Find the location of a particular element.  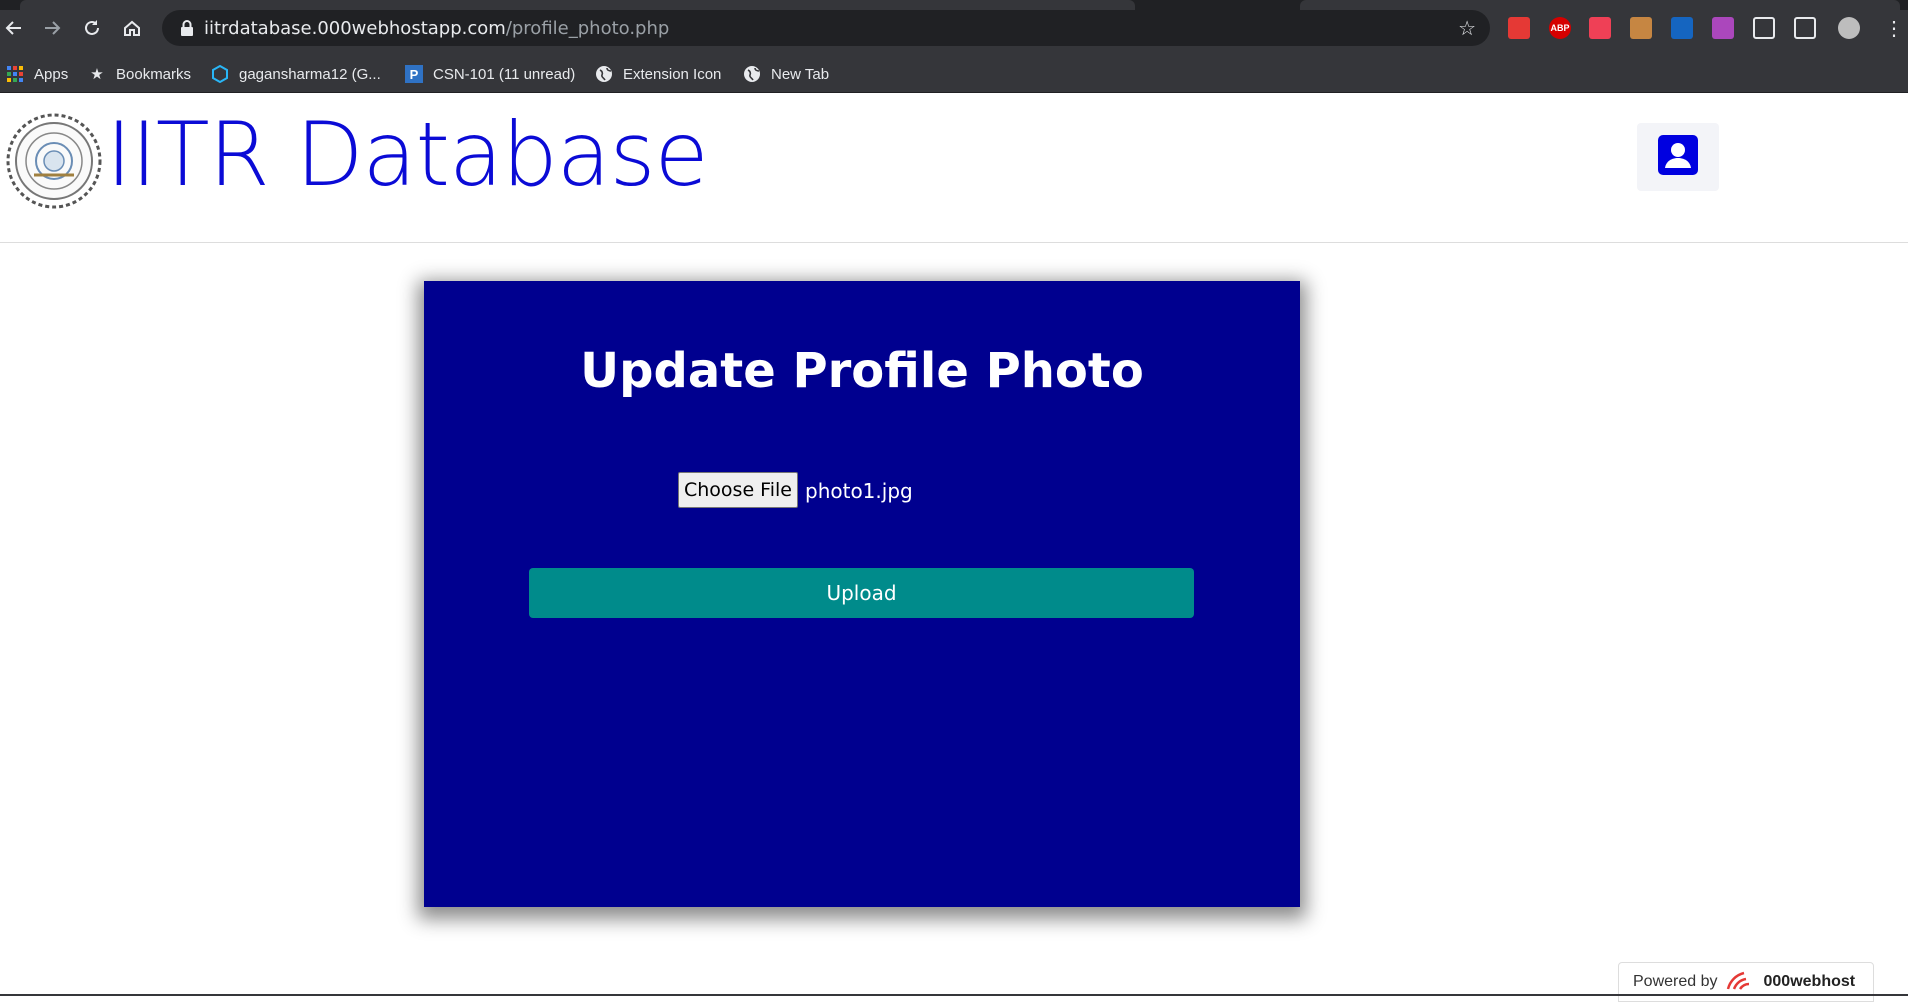

p-icon: P is located at coordinates (414, 74).